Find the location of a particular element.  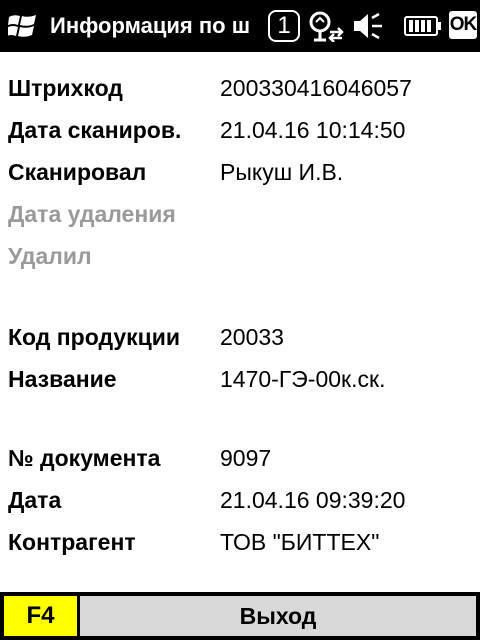

barcode-label: Штрихкод is located at coordinates (65, 88).